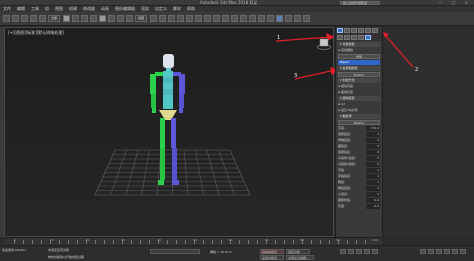 The width and height of the screenshot is (474, 261). I want to click on undo-icon, so click(6, 18).